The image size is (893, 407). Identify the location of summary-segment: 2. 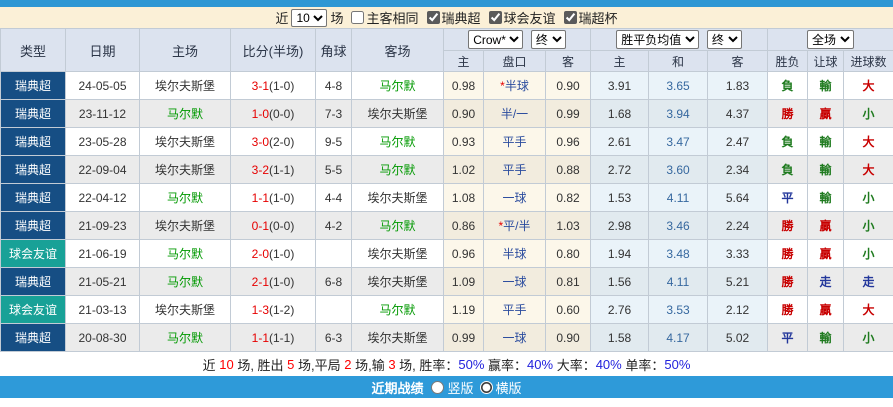
(348, 364).